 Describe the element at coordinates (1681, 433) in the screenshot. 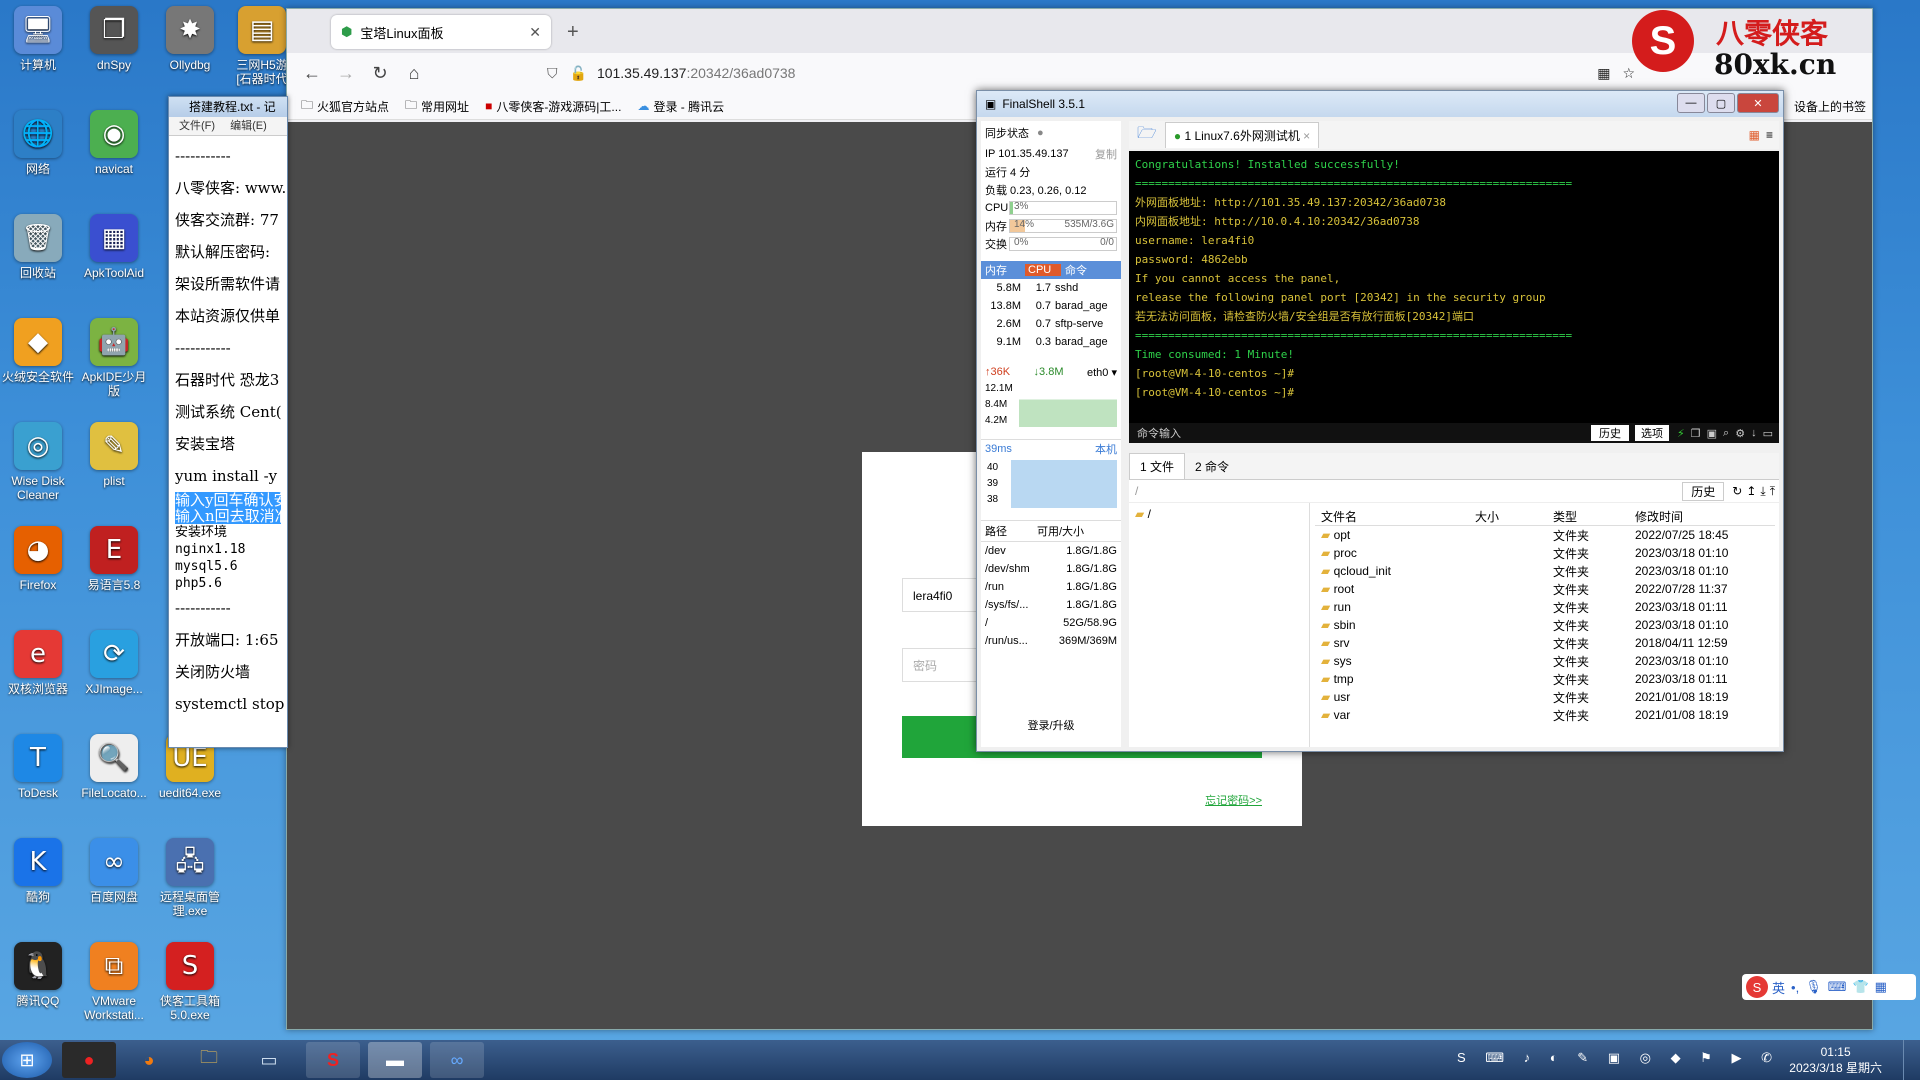

I see `lightning-icon: ⚡` at that location.